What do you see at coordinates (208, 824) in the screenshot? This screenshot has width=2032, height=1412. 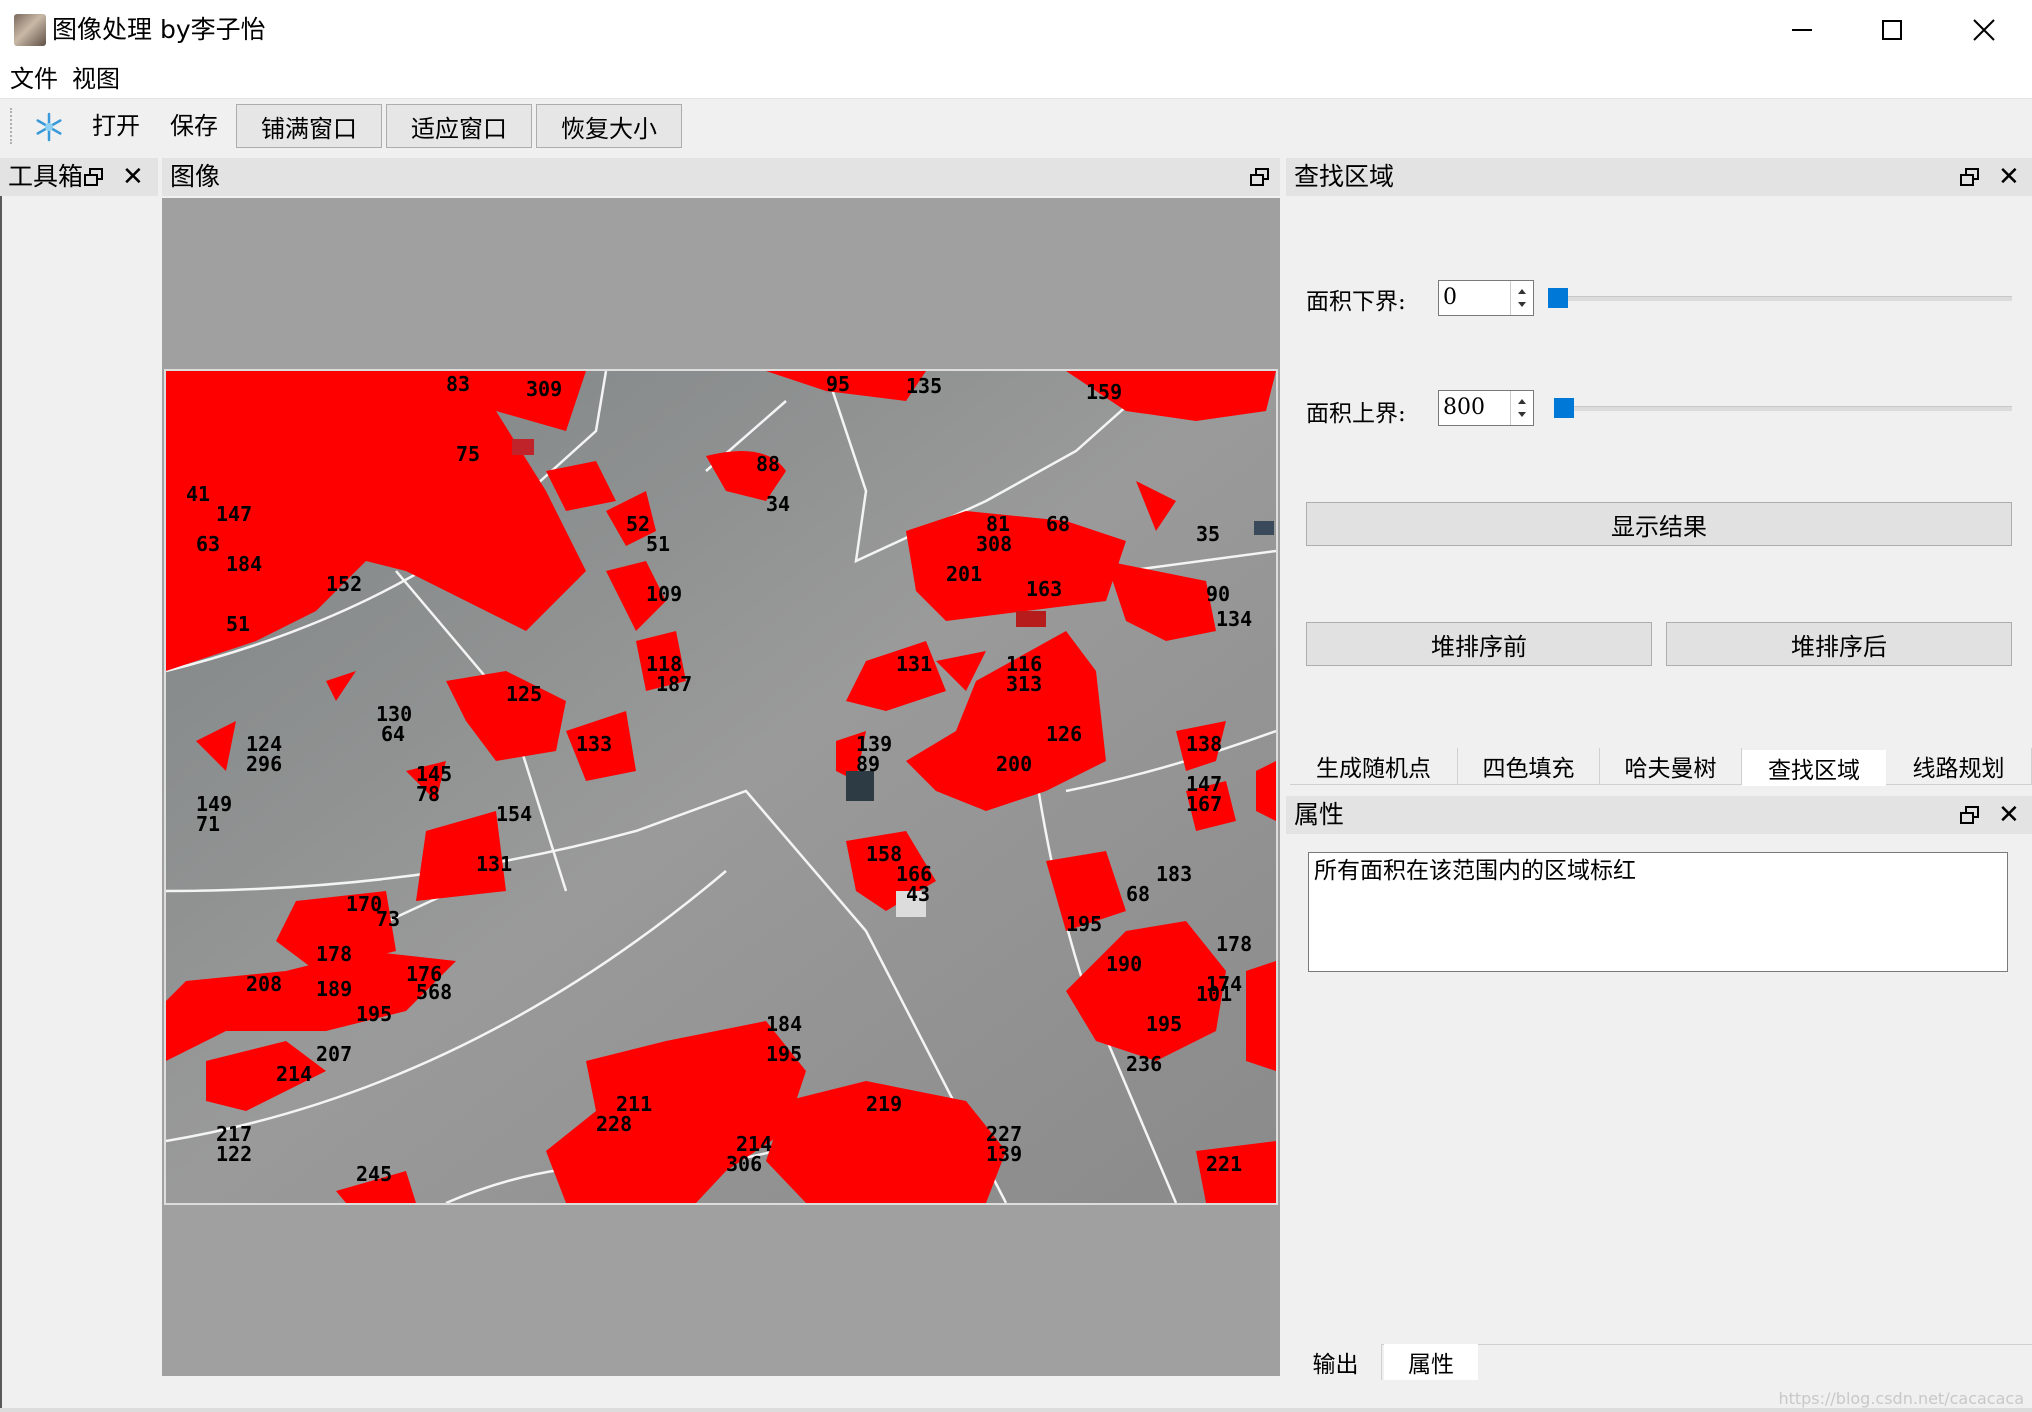 I see `svg-text: 71` at bounding box center [208, 824].